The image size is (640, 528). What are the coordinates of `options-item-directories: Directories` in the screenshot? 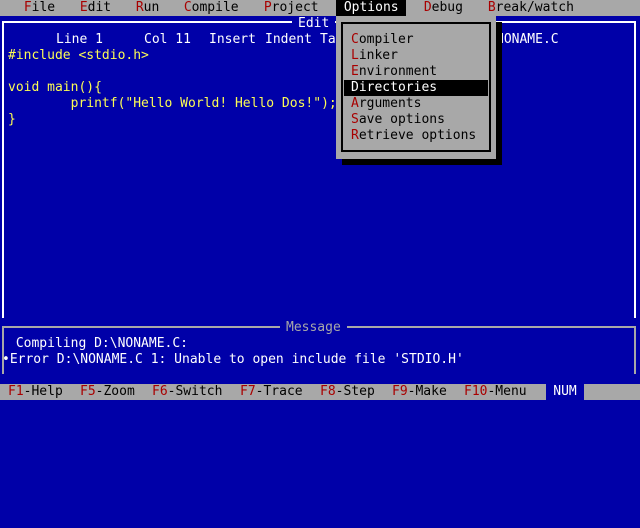 It's located at (416, 88).